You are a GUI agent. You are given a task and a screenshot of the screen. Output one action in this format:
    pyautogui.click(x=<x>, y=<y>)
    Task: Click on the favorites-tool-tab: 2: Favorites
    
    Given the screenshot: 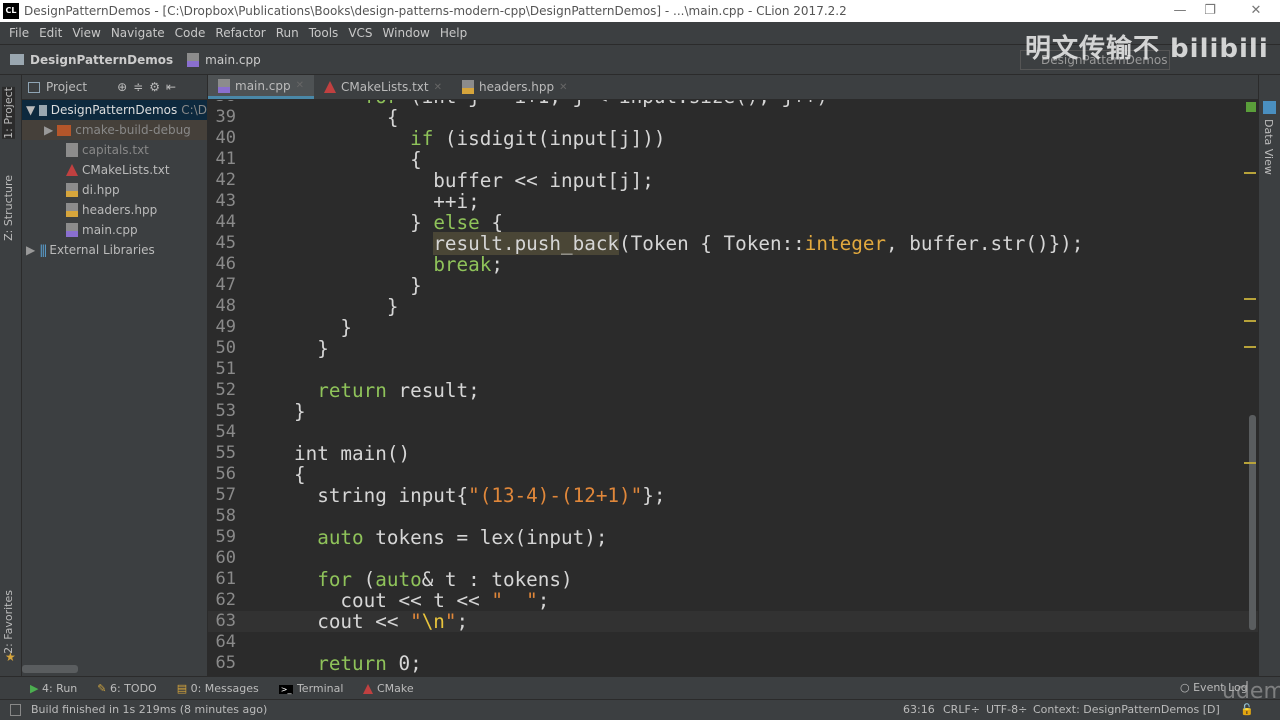 What is the action you would take?
    pyautogui.click(x=8, y=622)
    